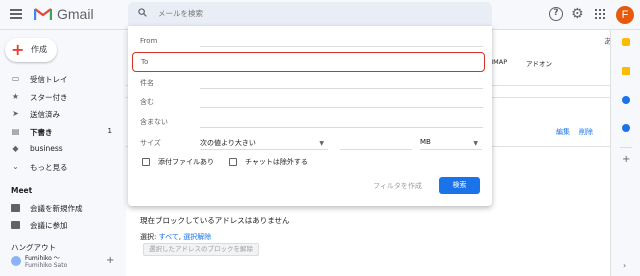 The width and height of the screenshot is (640, 276). Describe the element at coordinates (15, 131) in the screenshot. I see `draft-icon: ▤` at that location.